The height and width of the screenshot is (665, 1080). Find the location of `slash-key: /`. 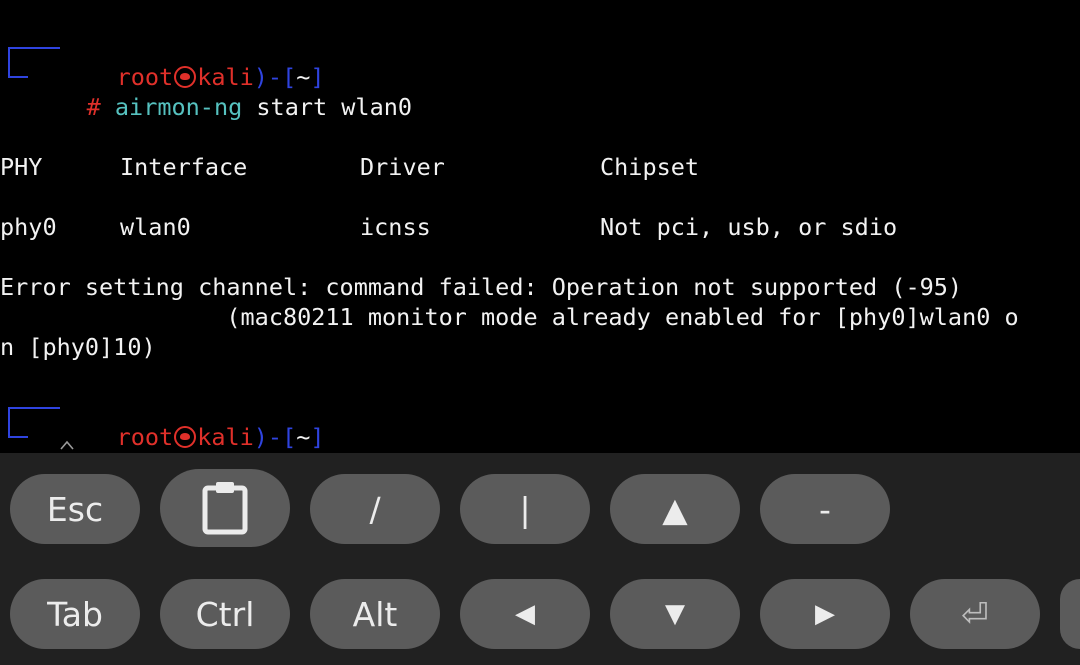

slash-key: / is located at coordinates (375, 509).